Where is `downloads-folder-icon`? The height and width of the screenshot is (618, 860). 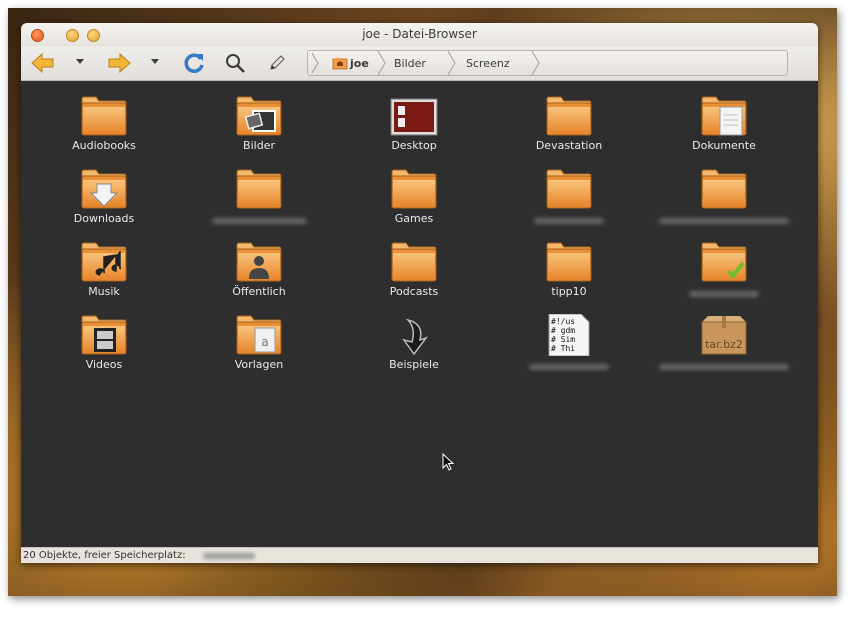
downloads-folder-icon is located at coordinates (104, 189).